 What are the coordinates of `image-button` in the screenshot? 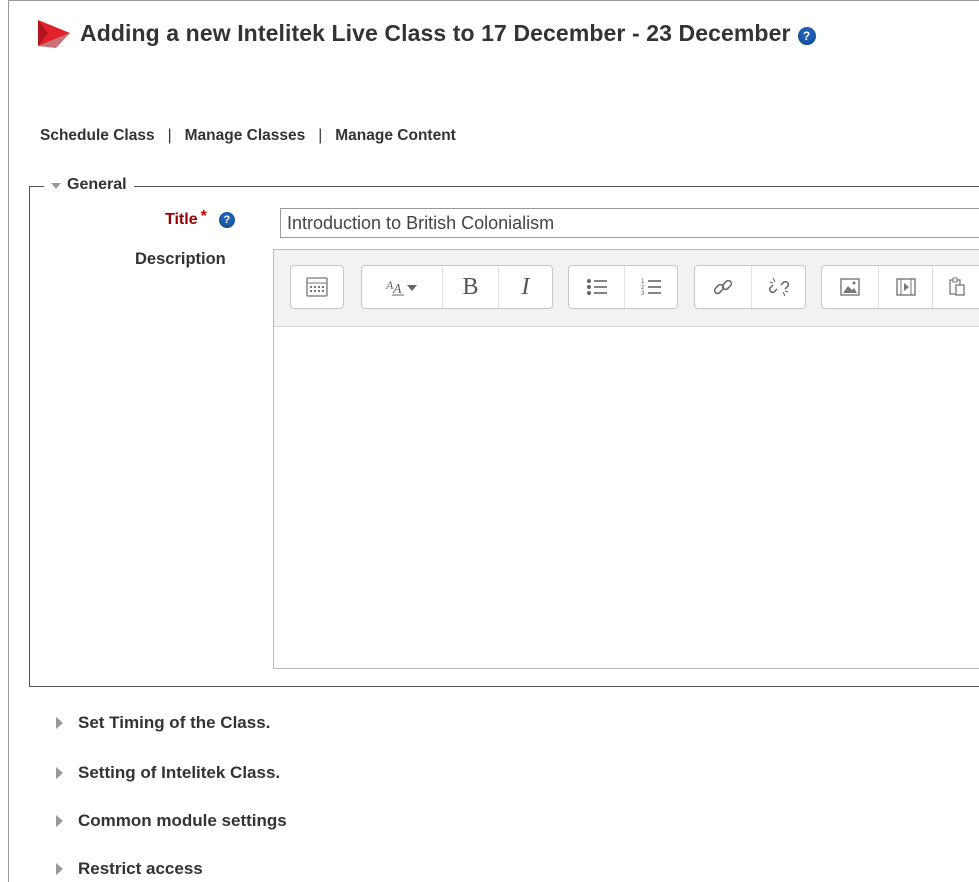 It's located at (850, 287).